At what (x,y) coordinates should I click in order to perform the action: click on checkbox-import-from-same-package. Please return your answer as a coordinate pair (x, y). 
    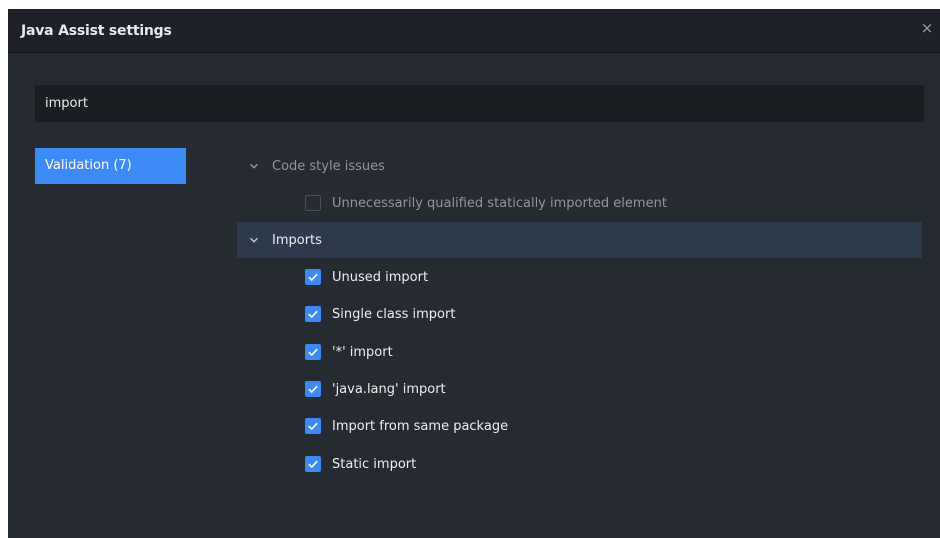
    Looking at the image, I should click on (313, 426).